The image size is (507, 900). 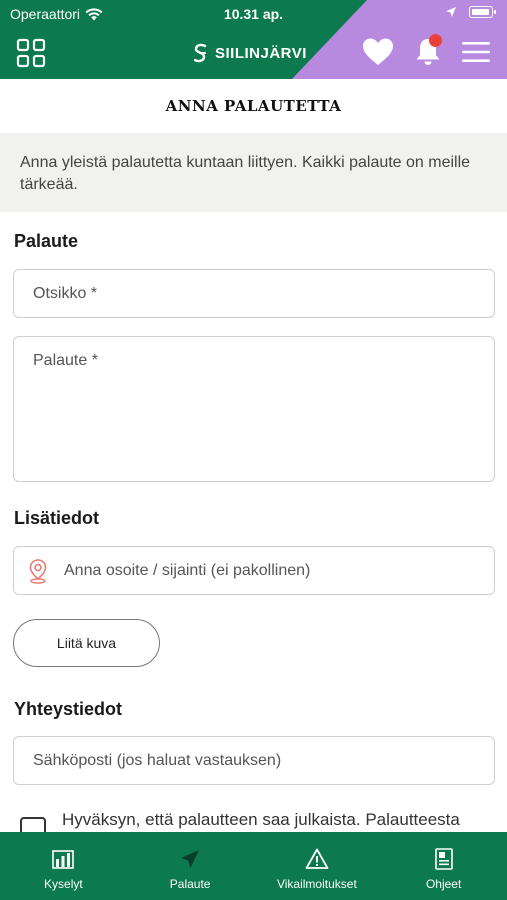 What do you see at coordinates (68, 709) in the screenshot?
I see `contact-section-label: Yhteystiedot` at bounding box center [68, 709].